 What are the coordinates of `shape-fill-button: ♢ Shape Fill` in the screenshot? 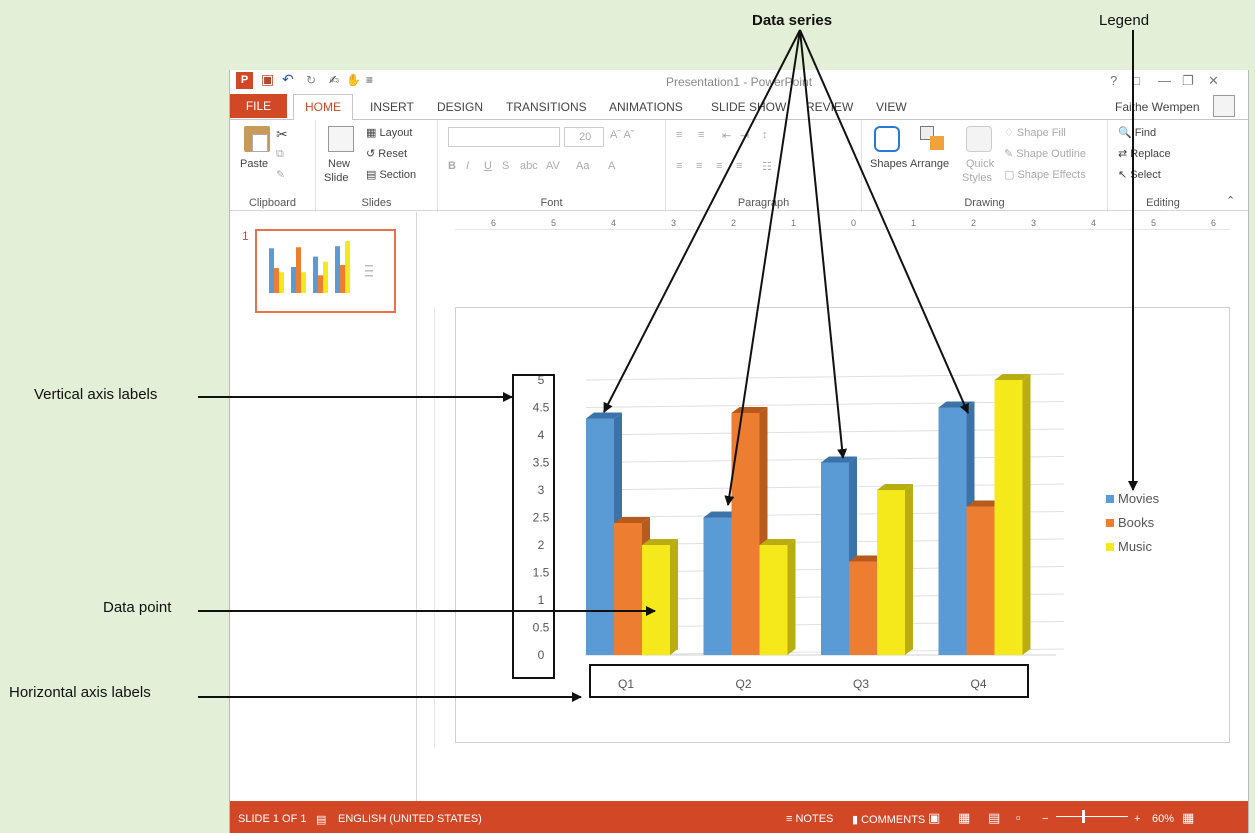 It's located at (1035, 132).